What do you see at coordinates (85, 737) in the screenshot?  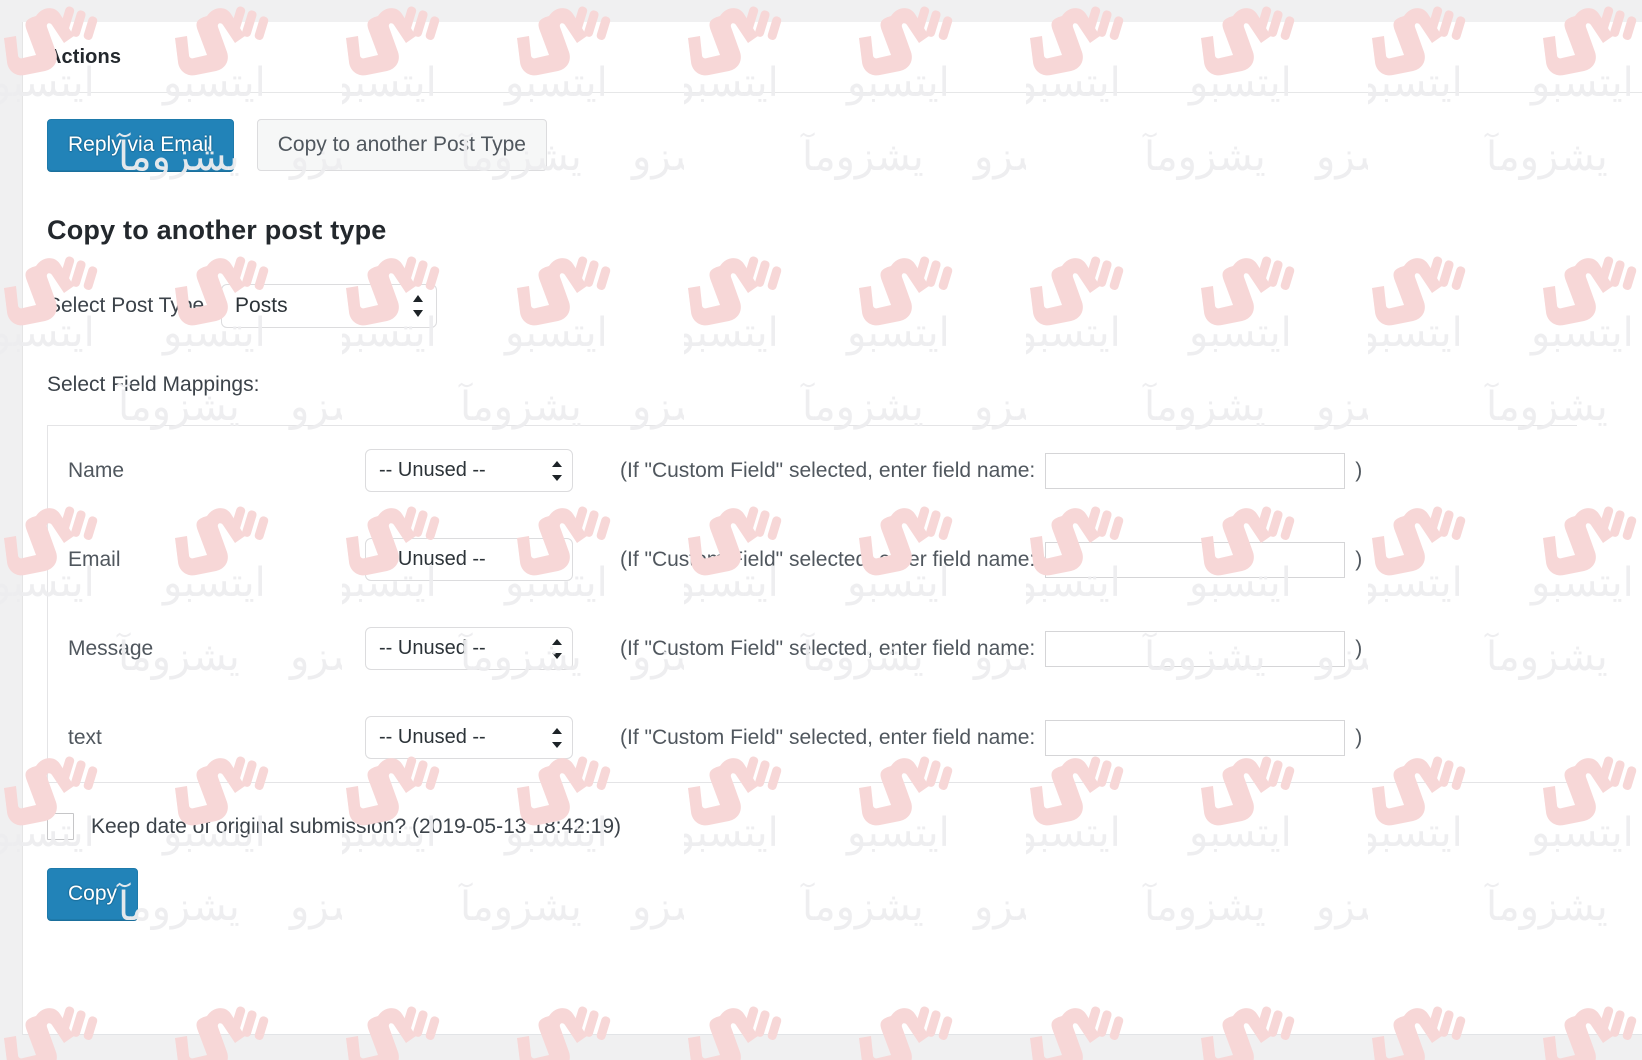 I see `field-name-label: text` at bounding box center [85, 737].